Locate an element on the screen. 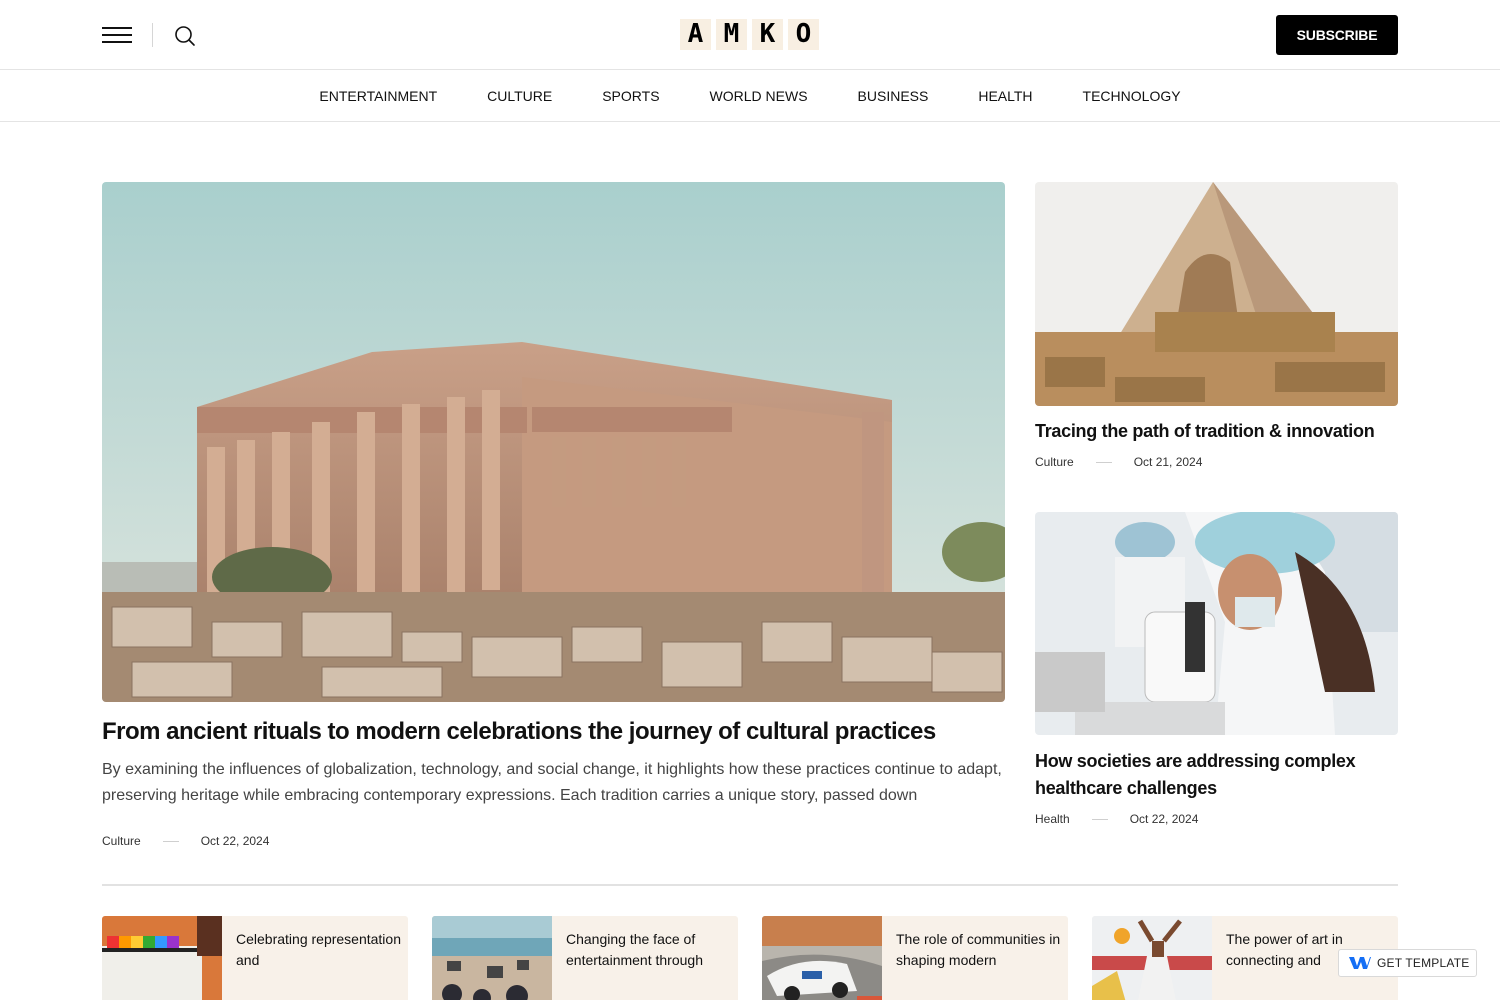  side-article-meta: Health Oct 22, 2024 is located at coordinates (1116, 819).